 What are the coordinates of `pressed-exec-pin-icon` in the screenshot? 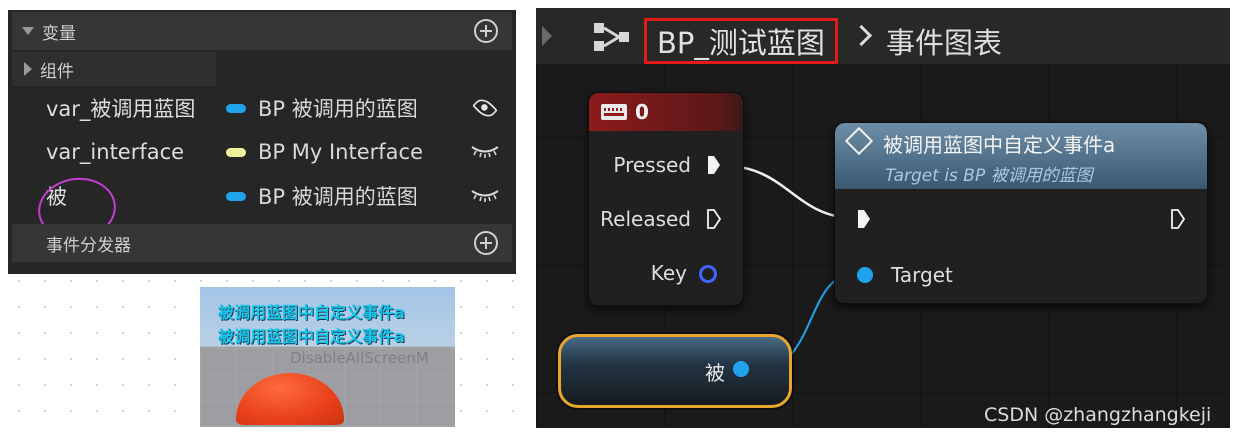 It's located at (714, 165).